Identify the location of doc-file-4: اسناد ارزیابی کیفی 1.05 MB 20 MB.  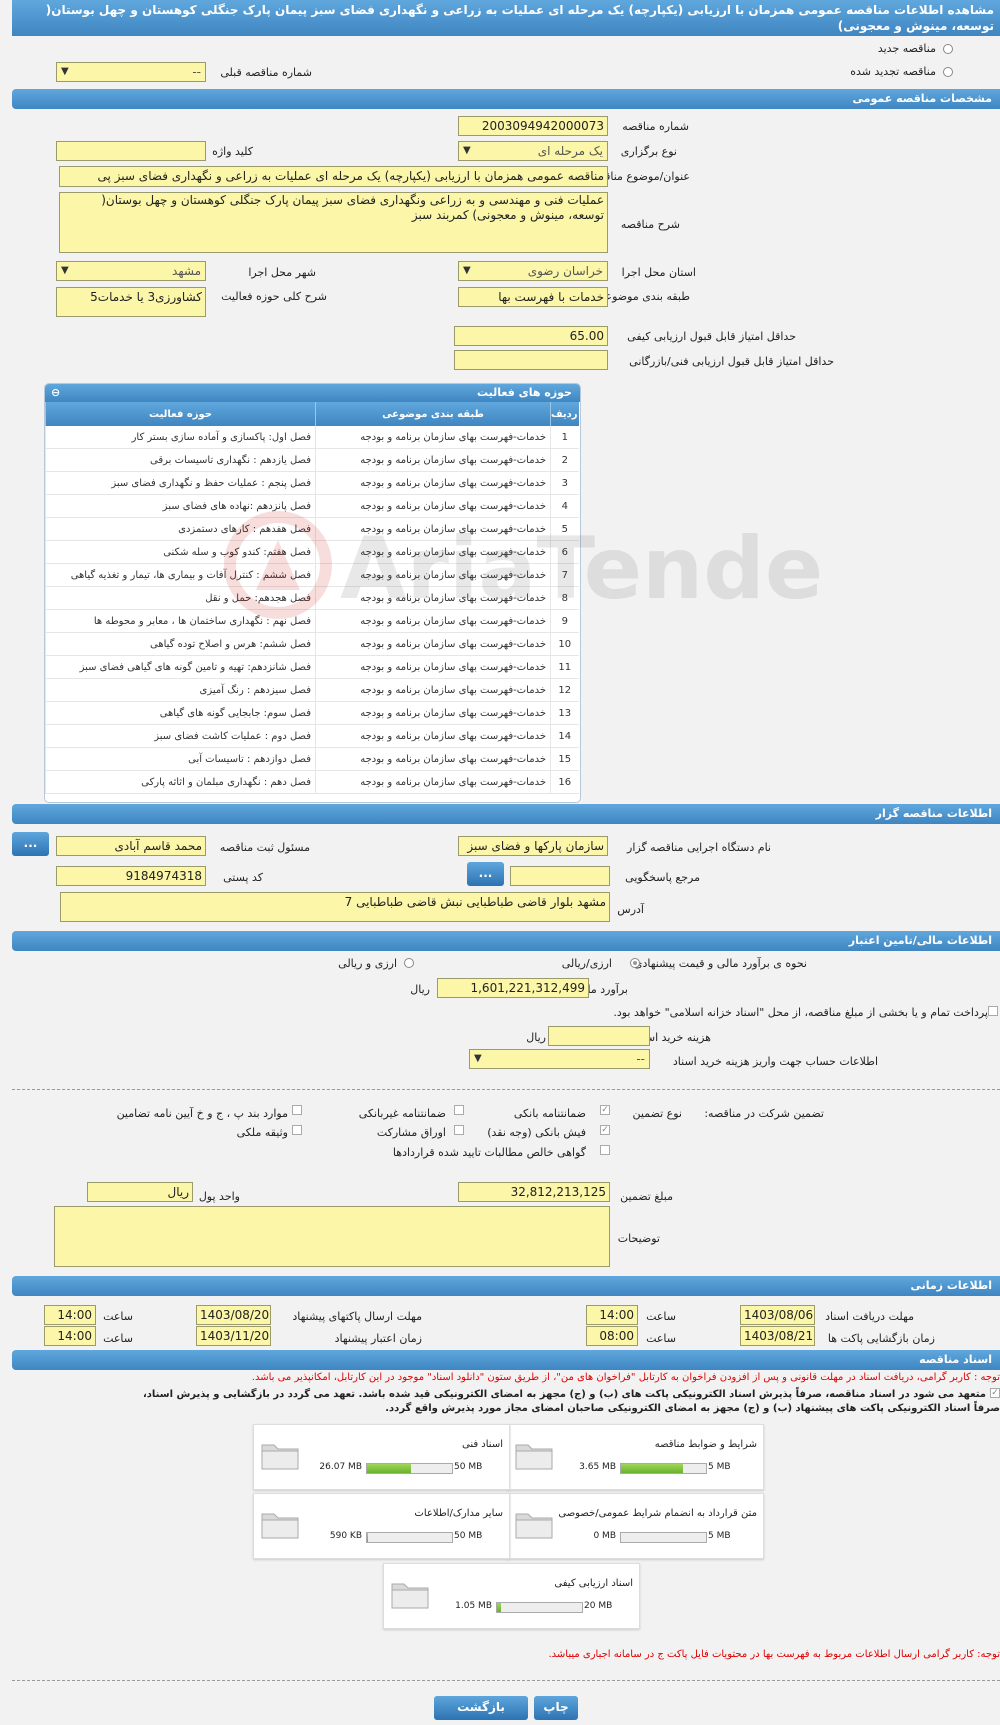
(511, 1596).